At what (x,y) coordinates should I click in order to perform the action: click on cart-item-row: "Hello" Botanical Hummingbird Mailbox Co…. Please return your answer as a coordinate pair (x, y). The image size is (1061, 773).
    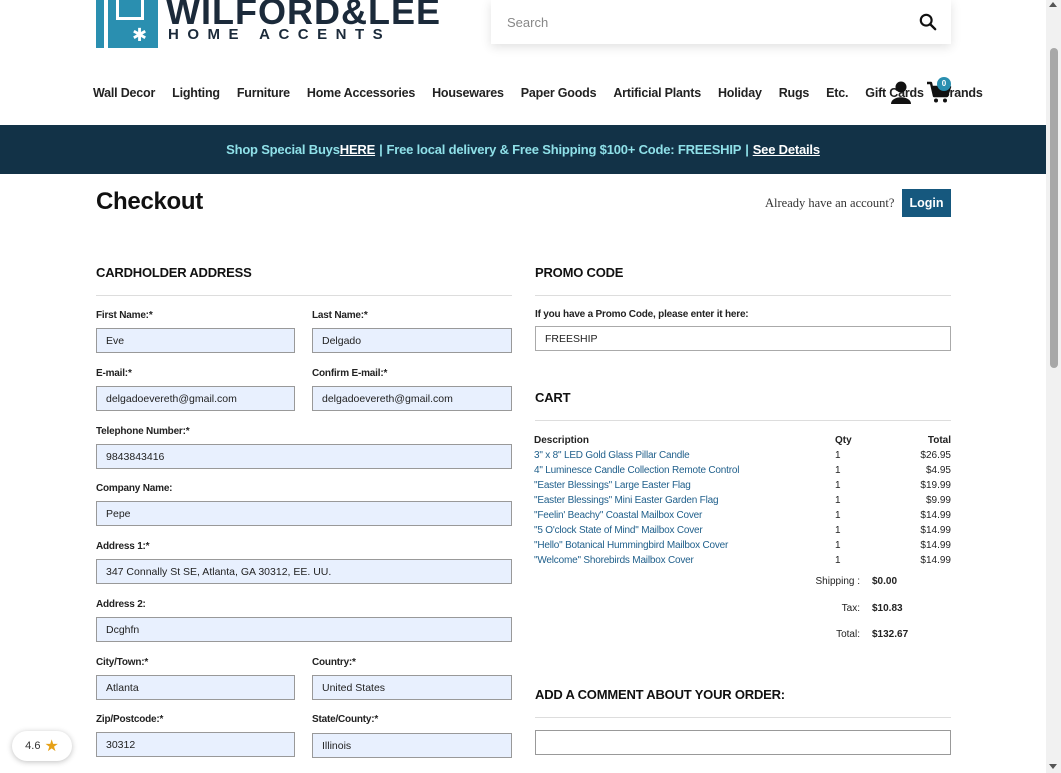
    Looking at the image, I should click on (742, 547).